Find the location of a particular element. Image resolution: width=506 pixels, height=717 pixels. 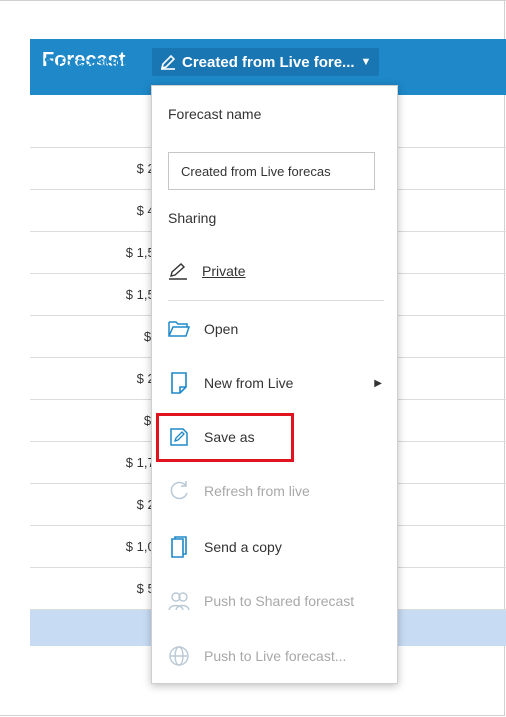

chevron-down-icon: ▼ is located at coordinates (366, 62).